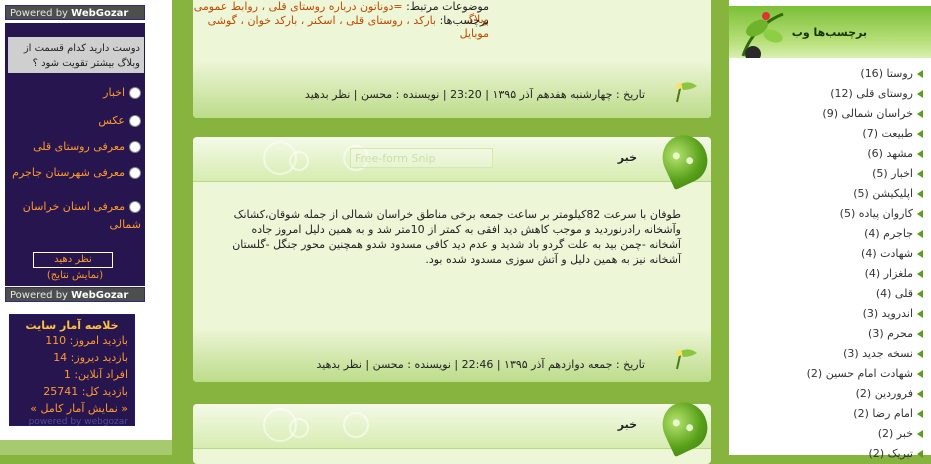 The height and width of the screenshot is (464, 931). I want to click on tags-header: برچسب‌ها وب, so click(830, 32).